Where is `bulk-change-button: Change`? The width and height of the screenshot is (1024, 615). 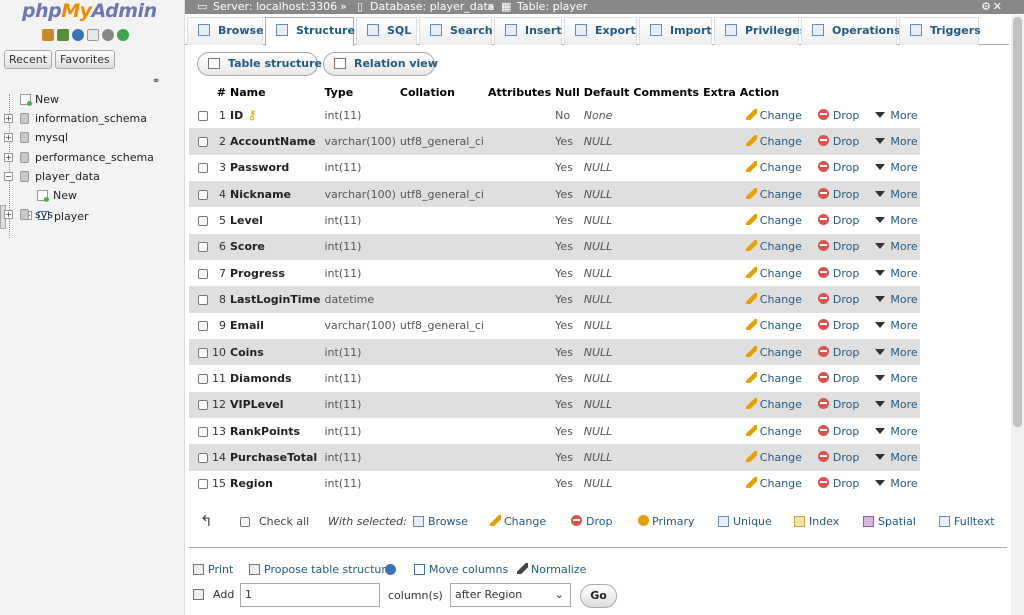
bulk-change-button: Change is located at coordinates (518, 521).